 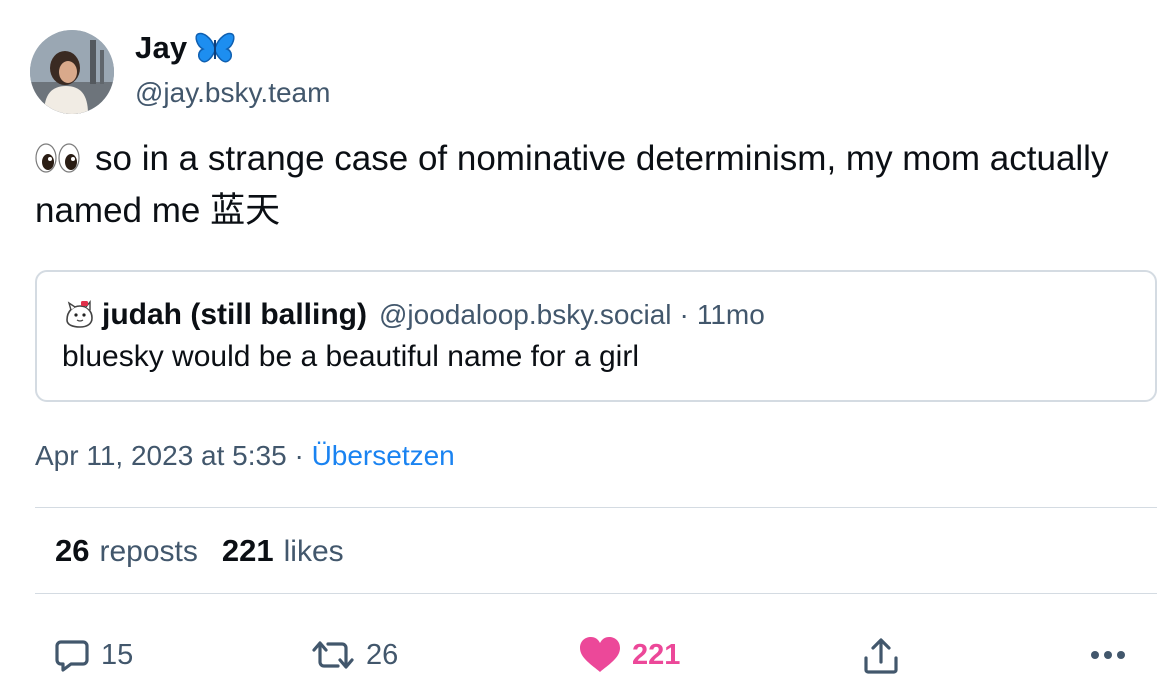 I want to click on reposts-stat: 26 reposts, so click(x=126, y=551).